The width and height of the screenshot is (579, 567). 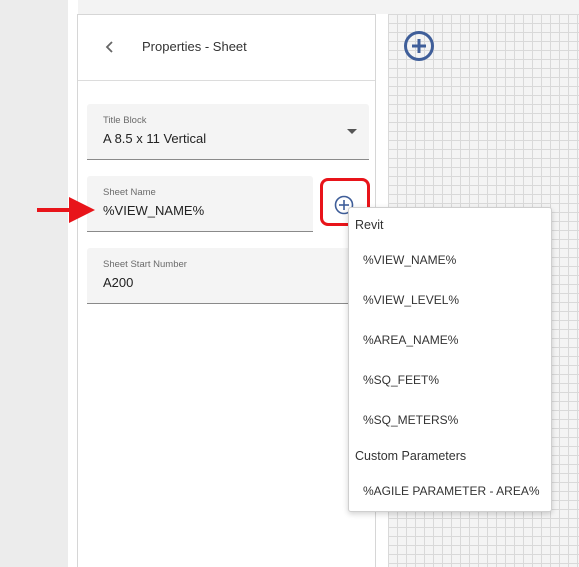 What do you see at coordinates (411, 456) in the screenshot?
I see `menu-section-custom-parameters: Custom Parameters` at bounding box center [411, 456].